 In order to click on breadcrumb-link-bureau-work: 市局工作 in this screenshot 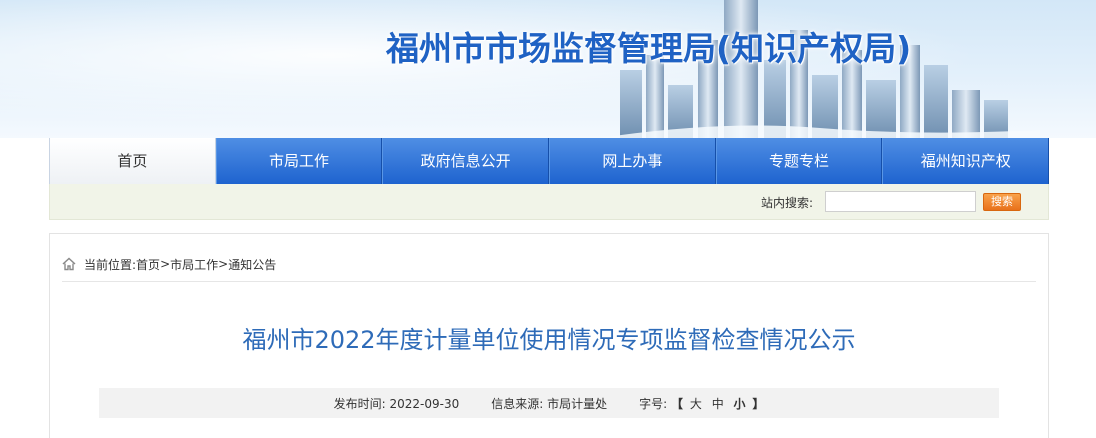, I will do `click(194, 264)`.